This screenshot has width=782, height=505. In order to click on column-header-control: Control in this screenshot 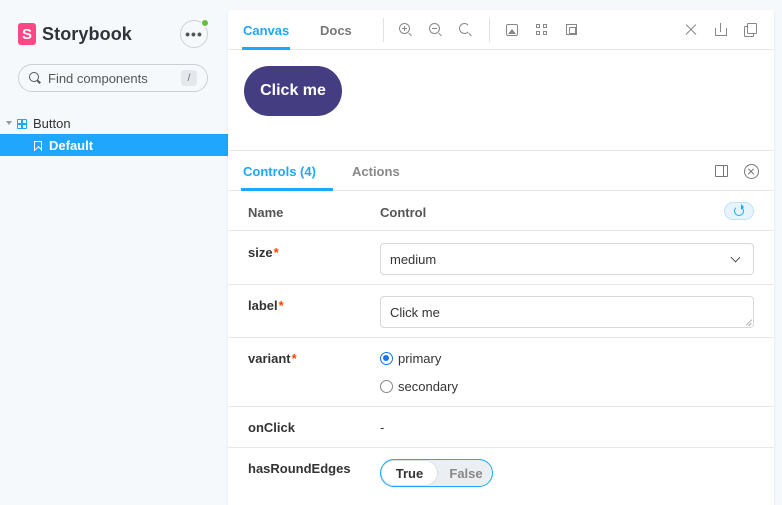, I will do `click(403, 212)`.